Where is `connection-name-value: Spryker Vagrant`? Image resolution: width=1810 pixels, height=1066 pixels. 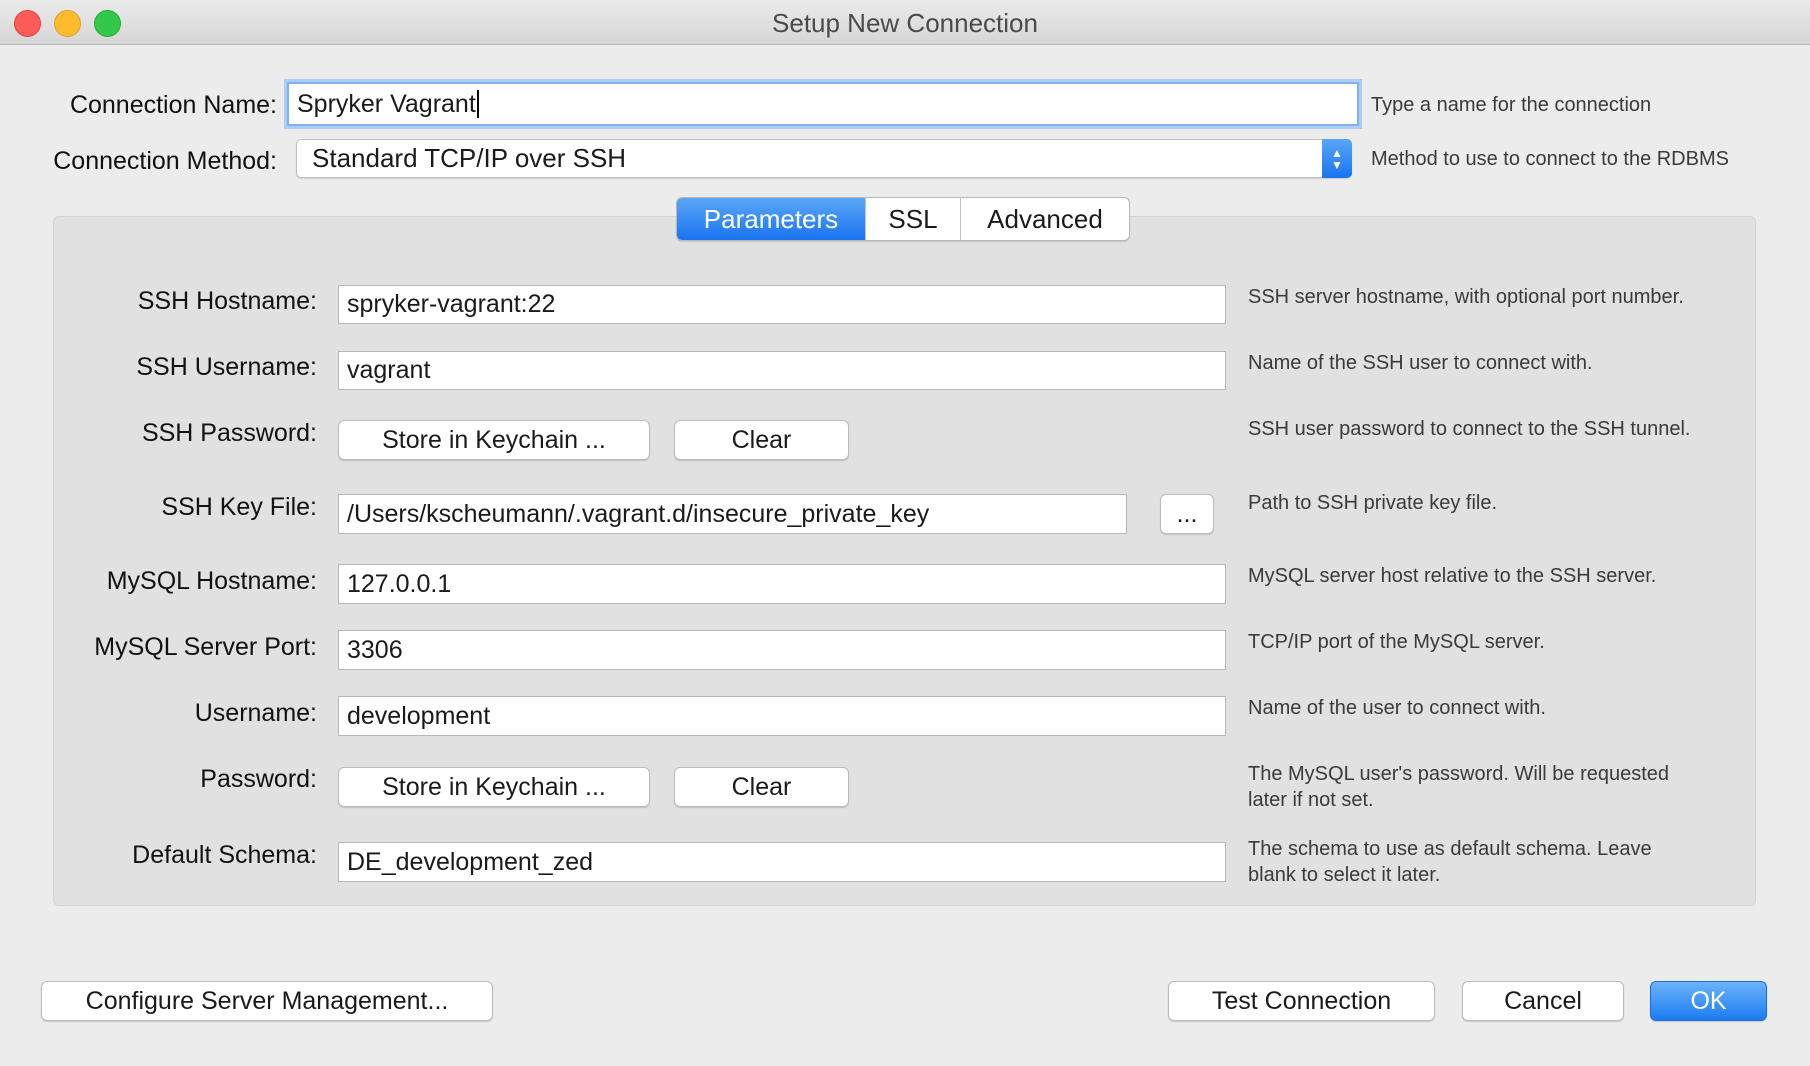 connection-name-value: Spryker Vagrant is located at coordinates (386, 103).